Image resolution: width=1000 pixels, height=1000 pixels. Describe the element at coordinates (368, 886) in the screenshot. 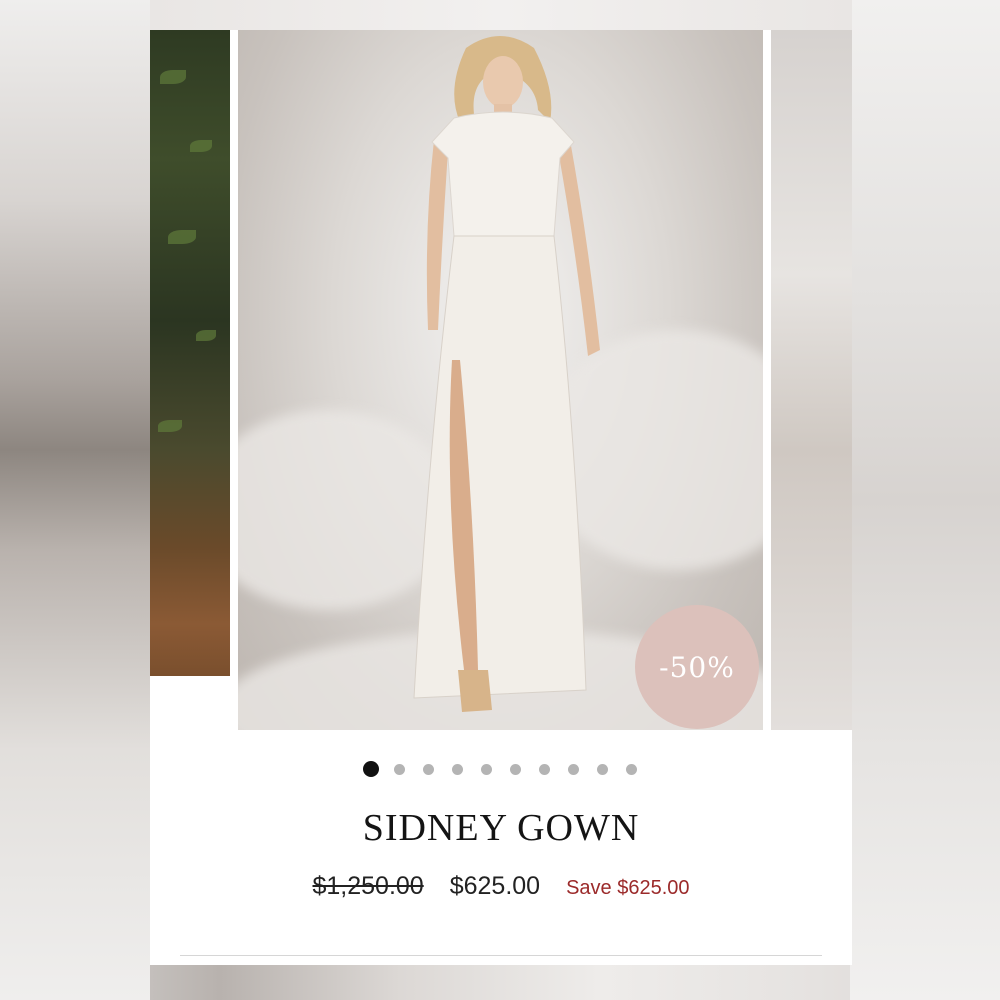

I see `original-price: $1,250.00` at that location.